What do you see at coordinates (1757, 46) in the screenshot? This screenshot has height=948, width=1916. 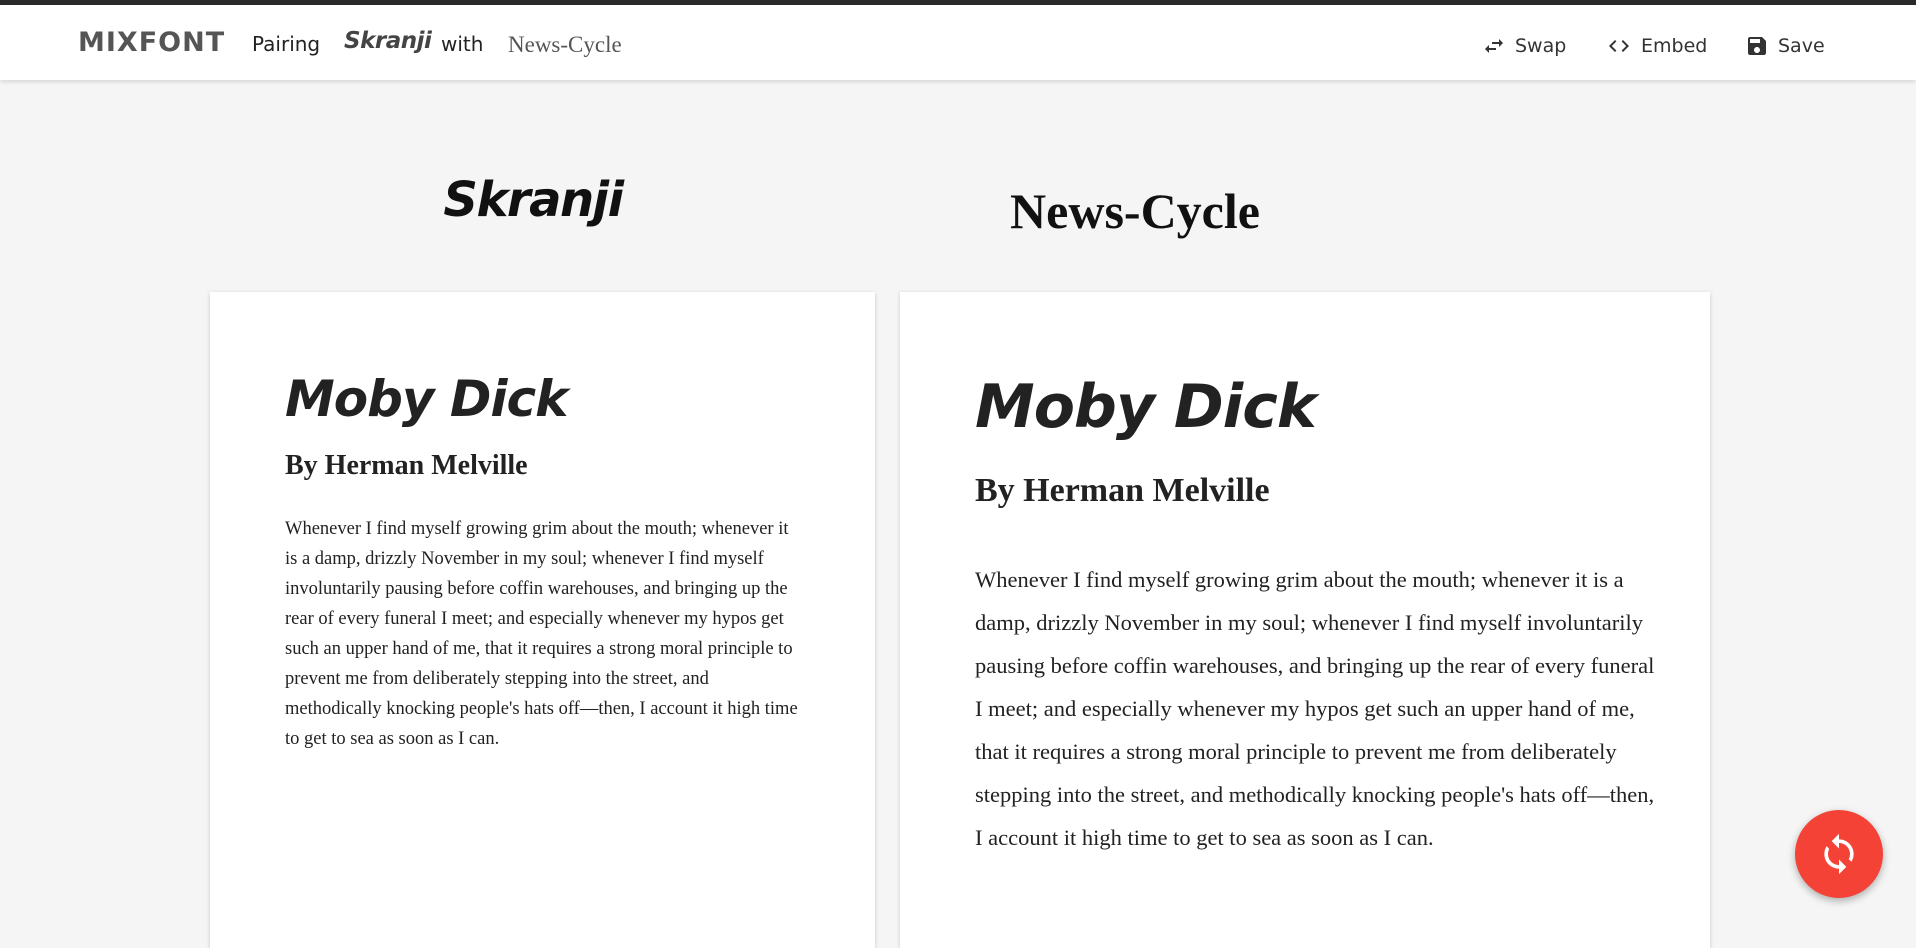 I see `floppy-disk-icon` at bounding box center [1757, 46].